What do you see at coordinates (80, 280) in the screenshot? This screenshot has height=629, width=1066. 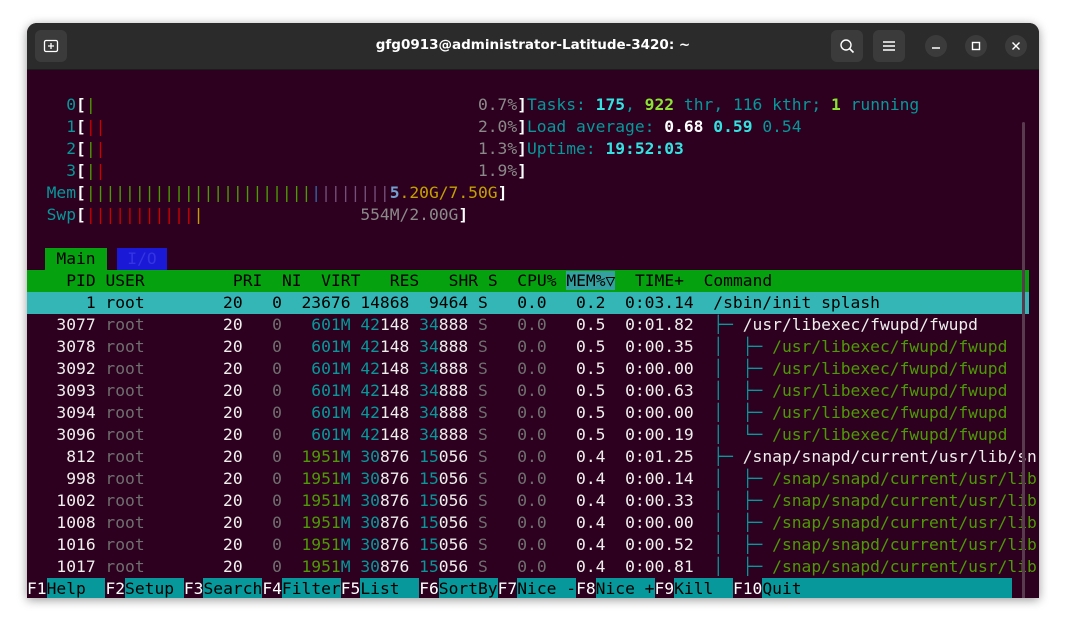 I see `col-pid: PID` at bounding box center [80, 280].